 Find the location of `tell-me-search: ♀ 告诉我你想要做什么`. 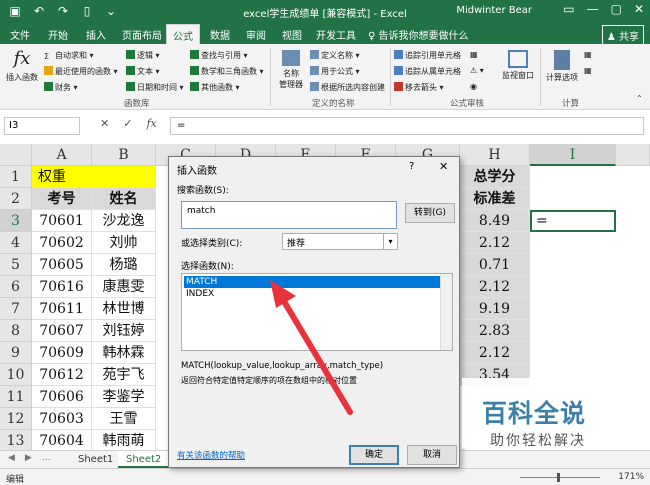

tell-me-search: ♀ 告诉我你想要做什么 is located at coordinates (418, 34).